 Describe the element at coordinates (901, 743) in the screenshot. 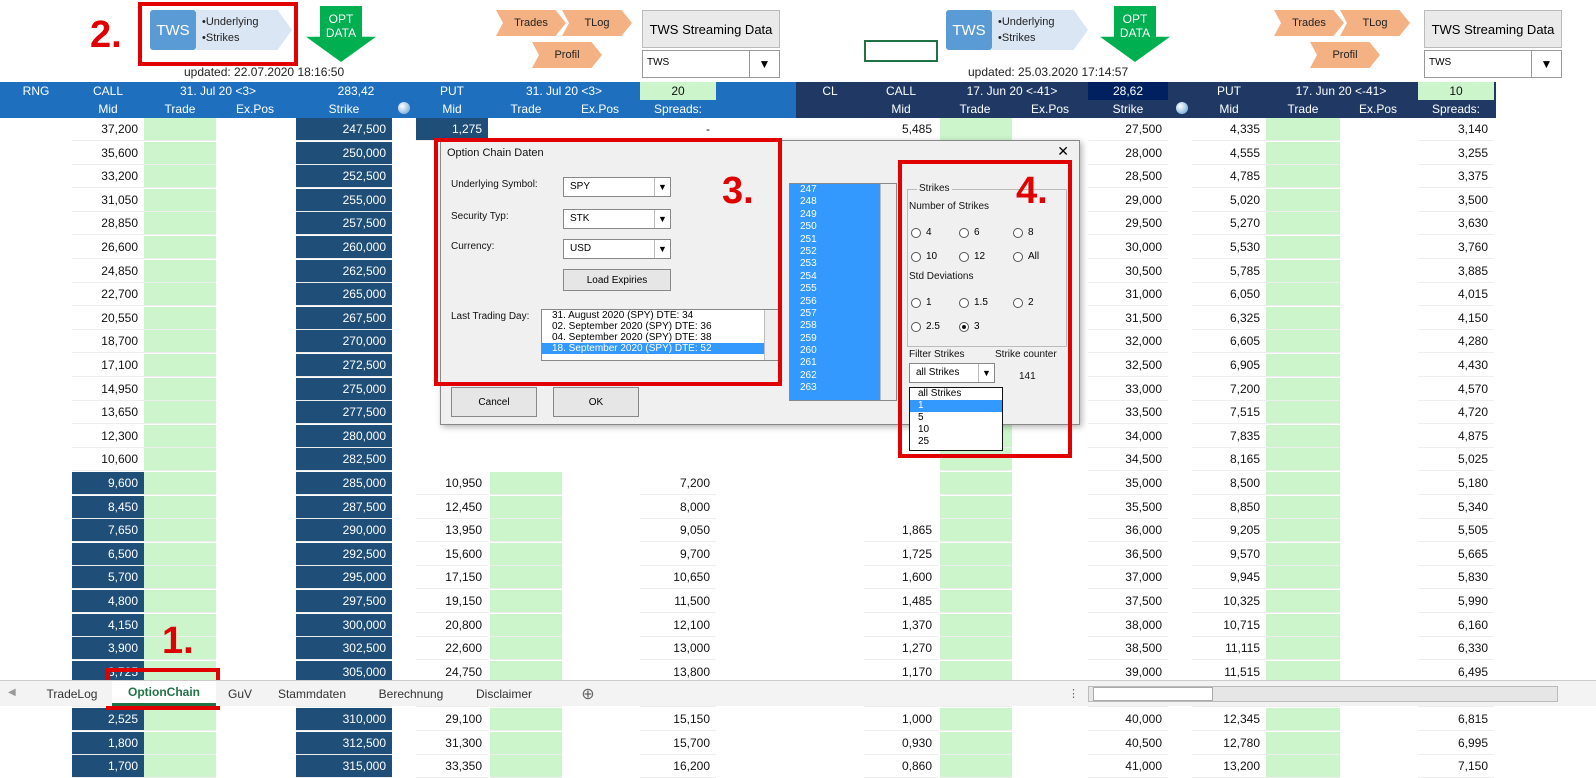

I see `call-mid-cell-r: 0,930` at that location.